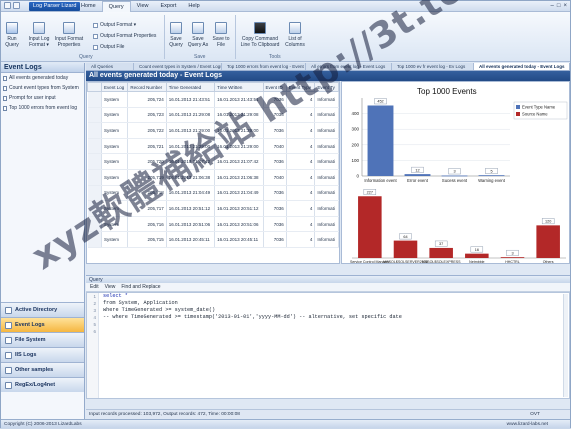  What do you see at coordinates (147, 224) in the screenshot?
I see `table-cell: 205,716` at bounding box center [147, 224].